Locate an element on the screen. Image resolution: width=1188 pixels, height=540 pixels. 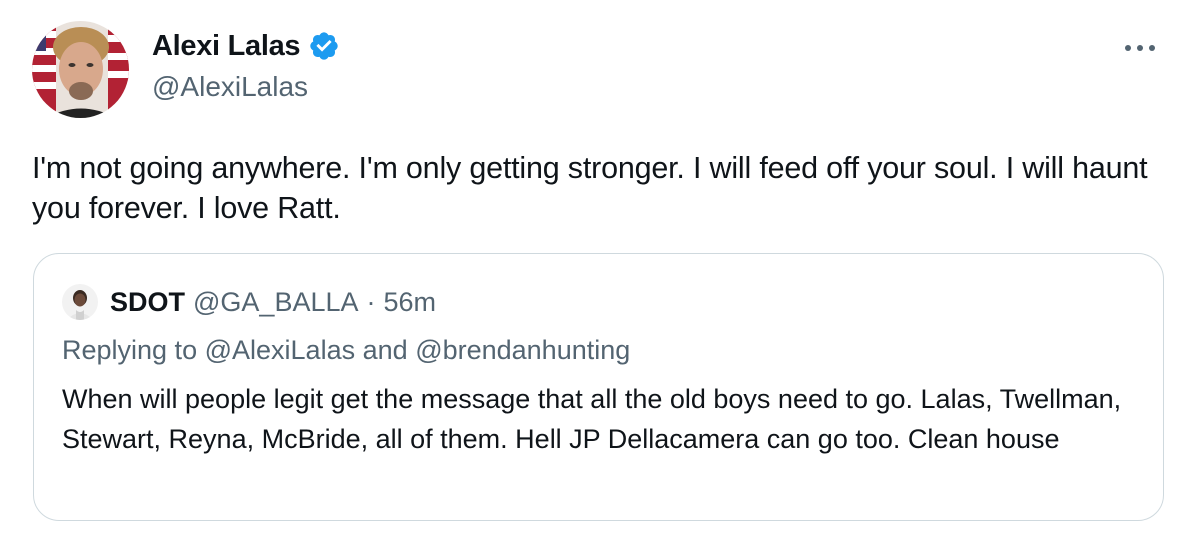
quoted-author-avatar is located at coordinates (80, 302).